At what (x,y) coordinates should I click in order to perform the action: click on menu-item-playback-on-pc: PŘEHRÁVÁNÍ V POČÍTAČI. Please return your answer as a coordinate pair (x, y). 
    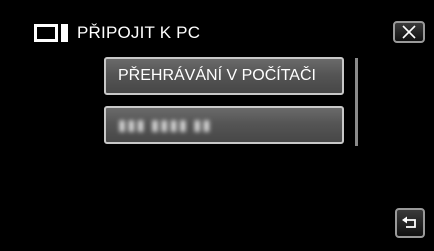
    Looking at the image, I should click on (224, 76).